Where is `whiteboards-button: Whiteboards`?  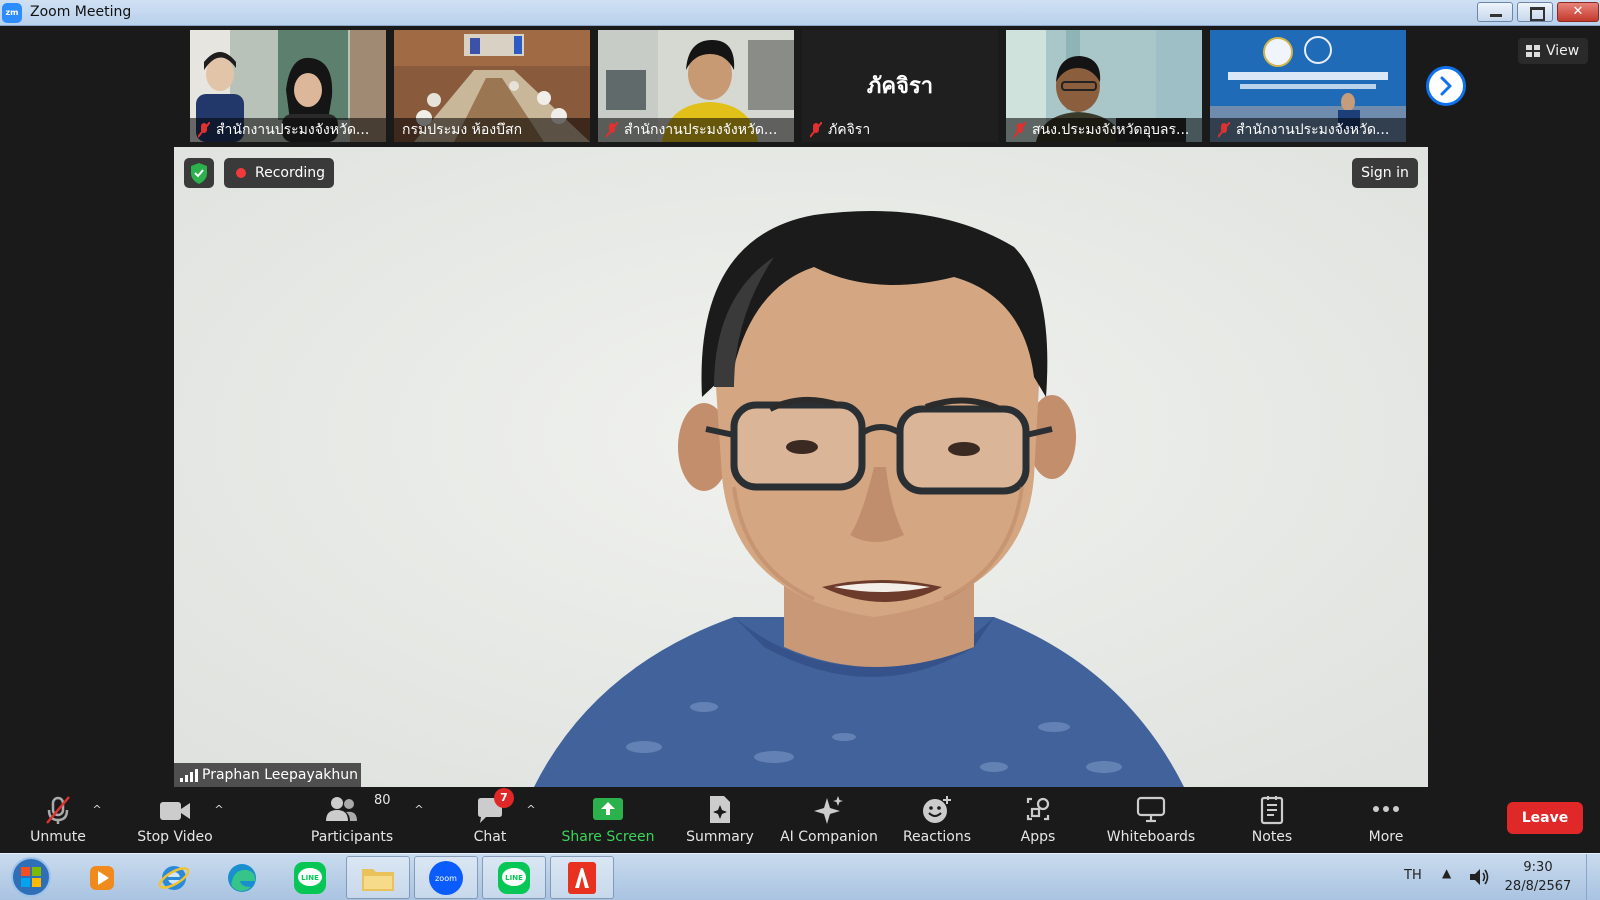
whiteboards-button: Whiteboards is located at coordinates (1151, 821).